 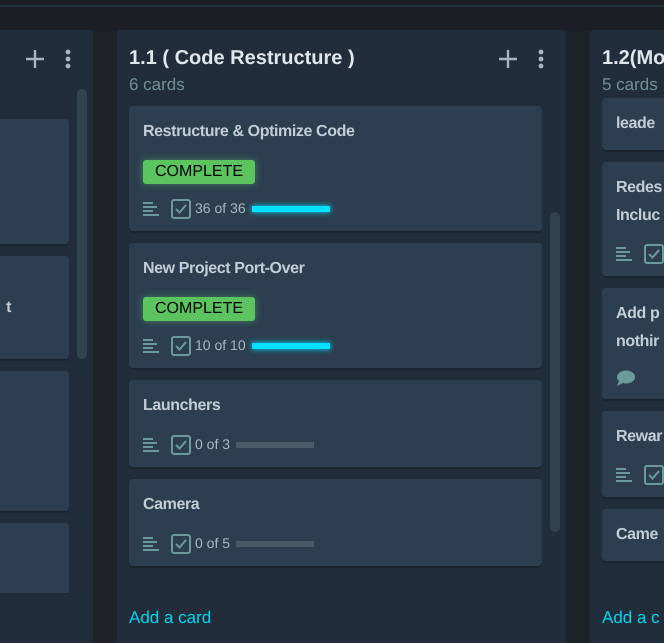 I want to click on card-title: New Project Port-Over, so click(x=224, y=269).